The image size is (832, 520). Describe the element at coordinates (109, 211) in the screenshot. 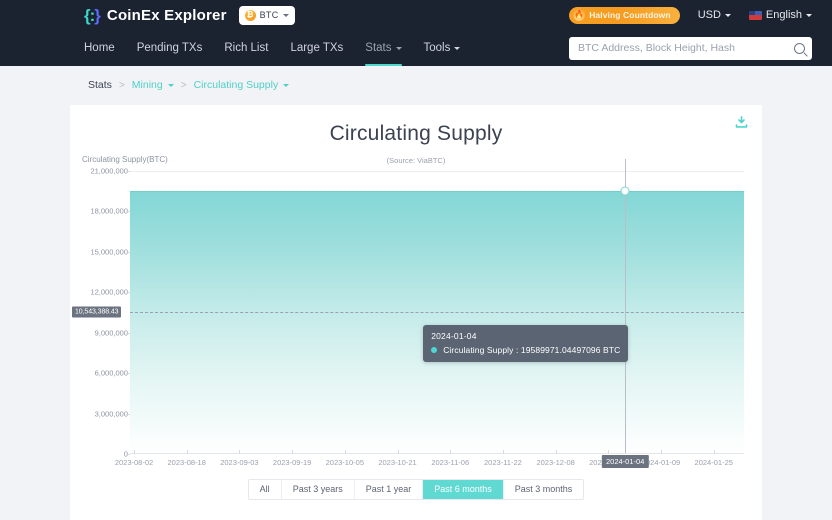

I see `y-axis-tick-label: 18,000,000` at that location.